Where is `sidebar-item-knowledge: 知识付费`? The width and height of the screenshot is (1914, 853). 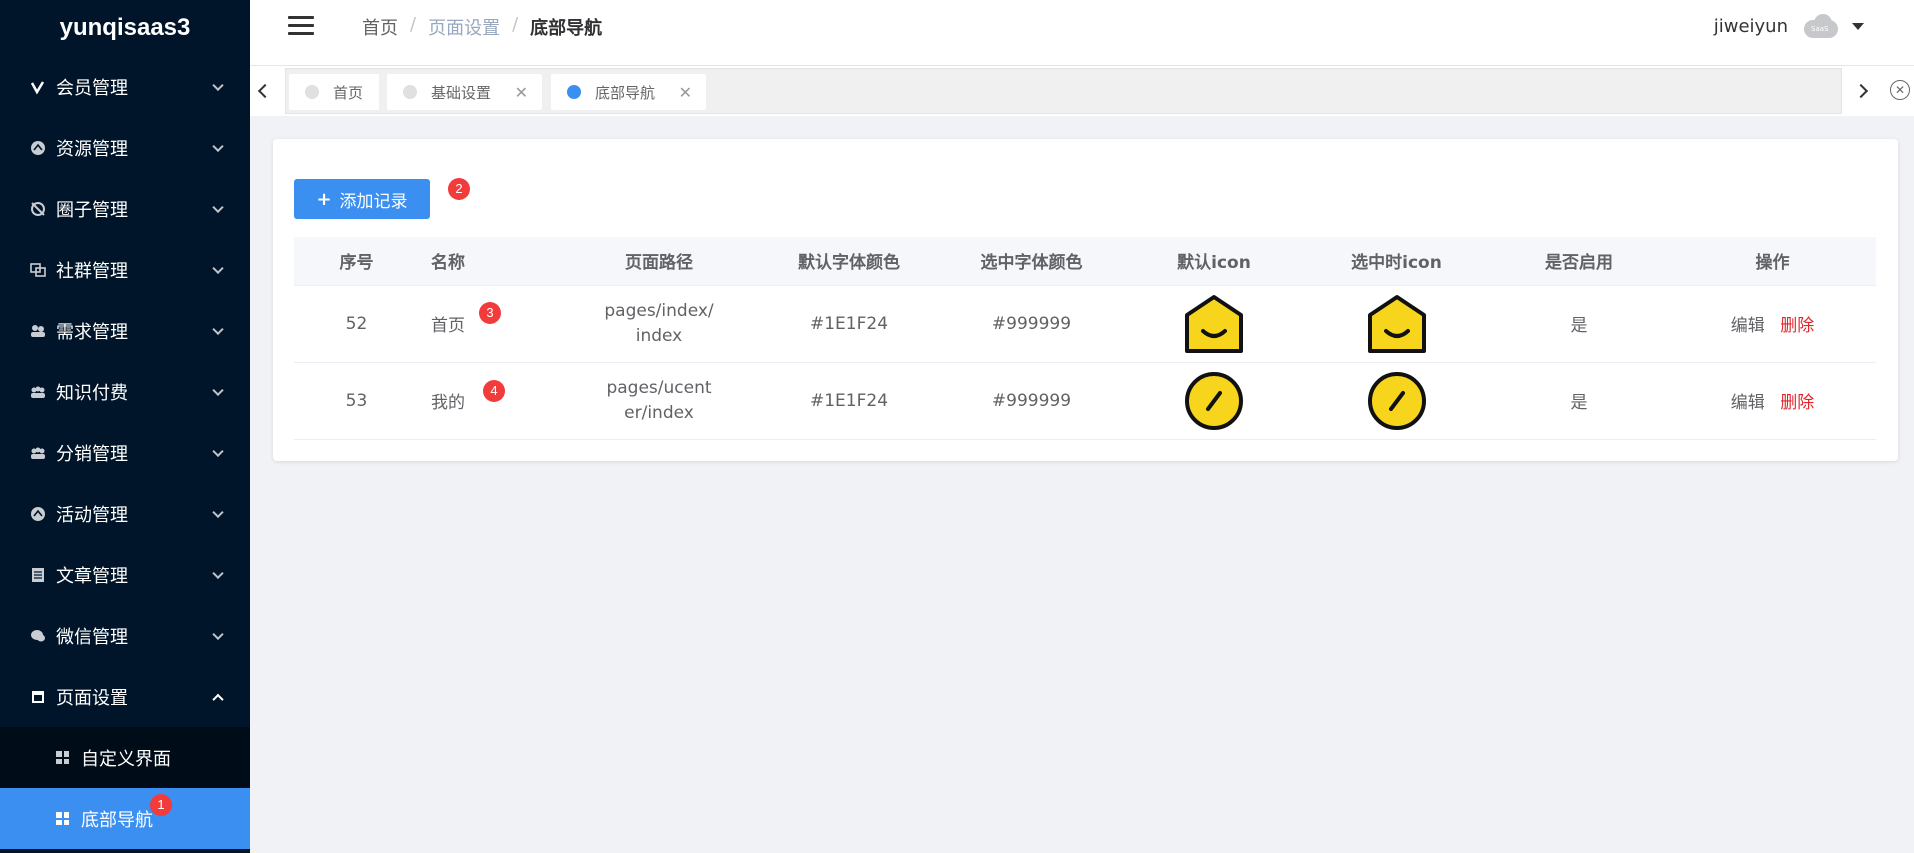
sidebar-item-knowledge: 知识付费 is located at coordinates (125, 391).